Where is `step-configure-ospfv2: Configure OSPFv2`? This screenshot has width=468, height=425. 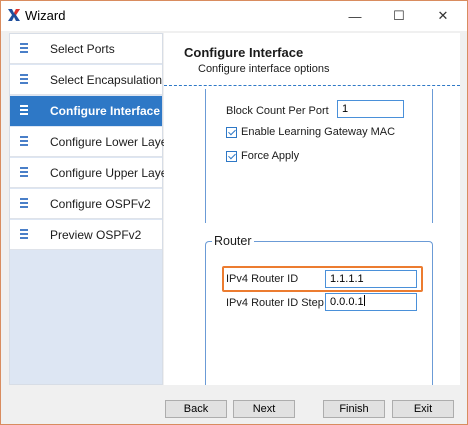
step-configure-ospfv2: Configure OSPFv2 is located at coordinates (86, 204).